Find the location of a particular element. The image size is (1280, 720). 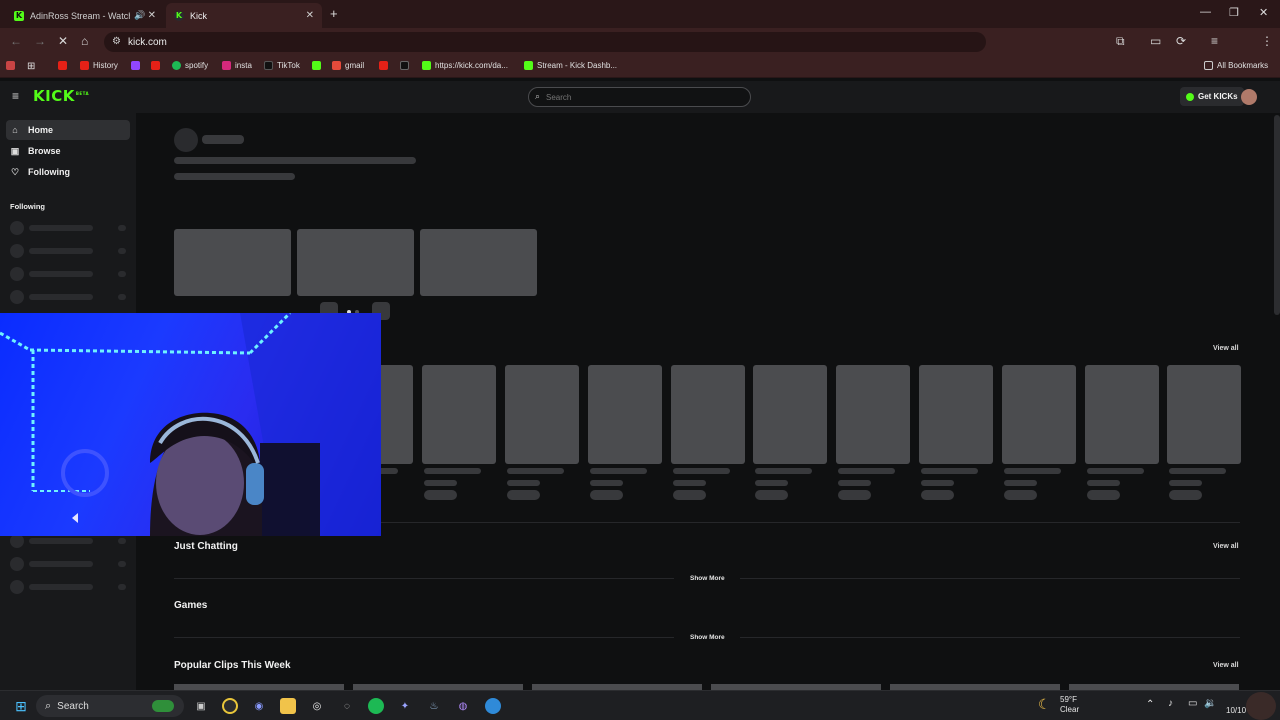

date-text: 10/10 is located at coordinates (1236, 710).